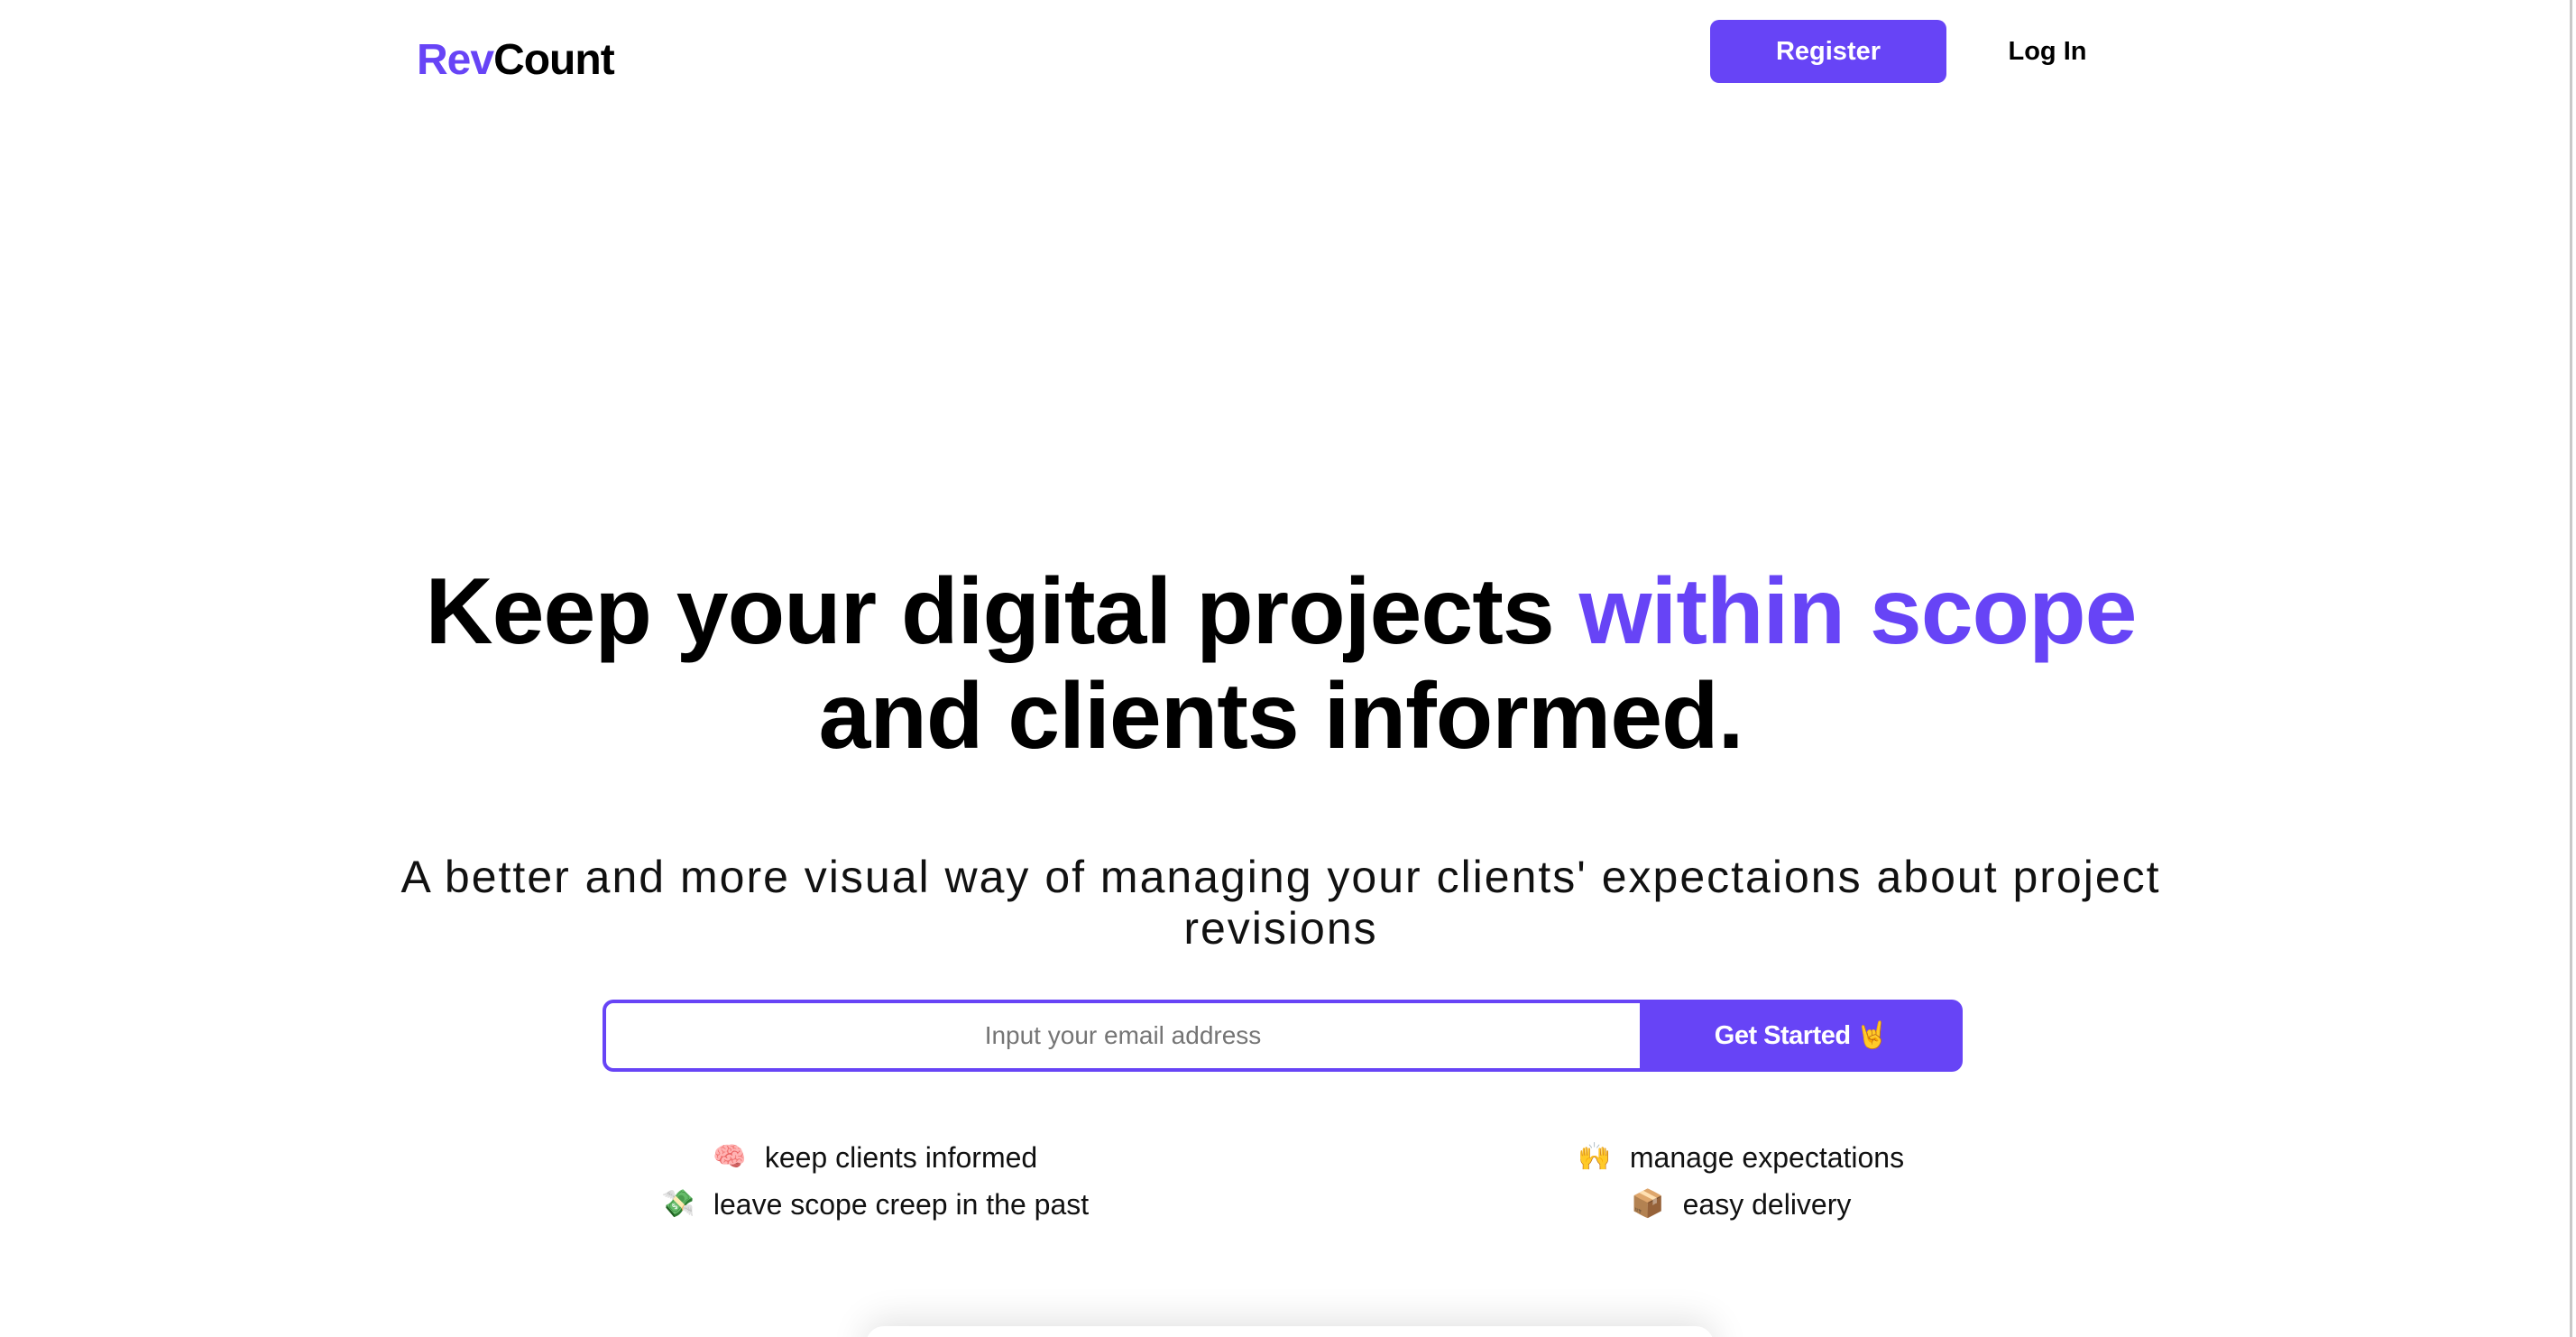 Image resolution: width=2576 pixels, height=1337 pixels. Describe the element at coordinates (1741, 1181) in the screenshot. I see `feature-list-right: 🙌 manage expectations 📦 easy delivery` at that location.